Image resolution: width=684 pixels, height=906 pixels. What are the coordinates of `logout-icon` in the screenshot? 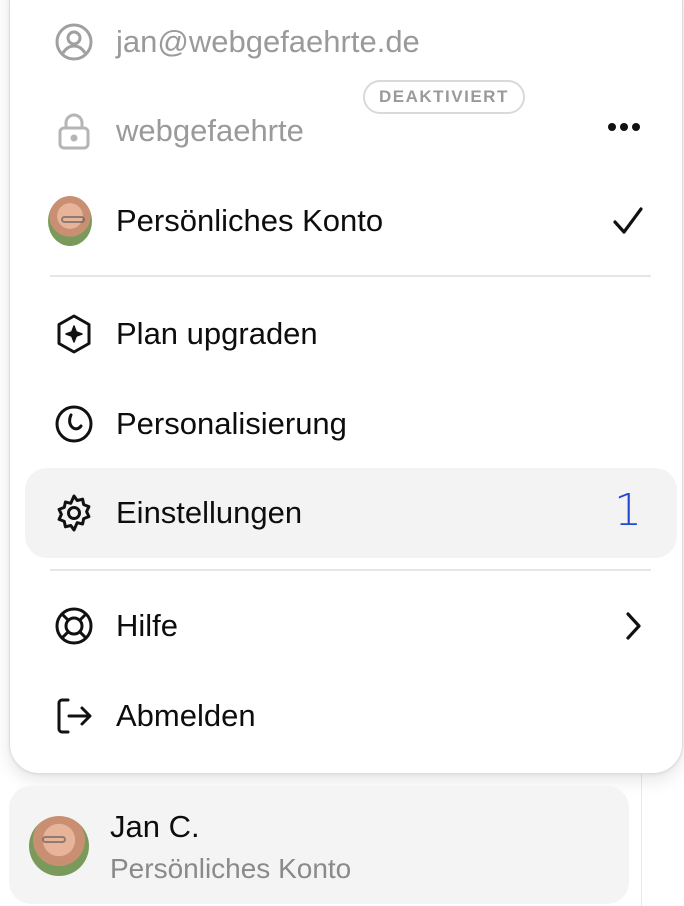 It's located at (74, 716).